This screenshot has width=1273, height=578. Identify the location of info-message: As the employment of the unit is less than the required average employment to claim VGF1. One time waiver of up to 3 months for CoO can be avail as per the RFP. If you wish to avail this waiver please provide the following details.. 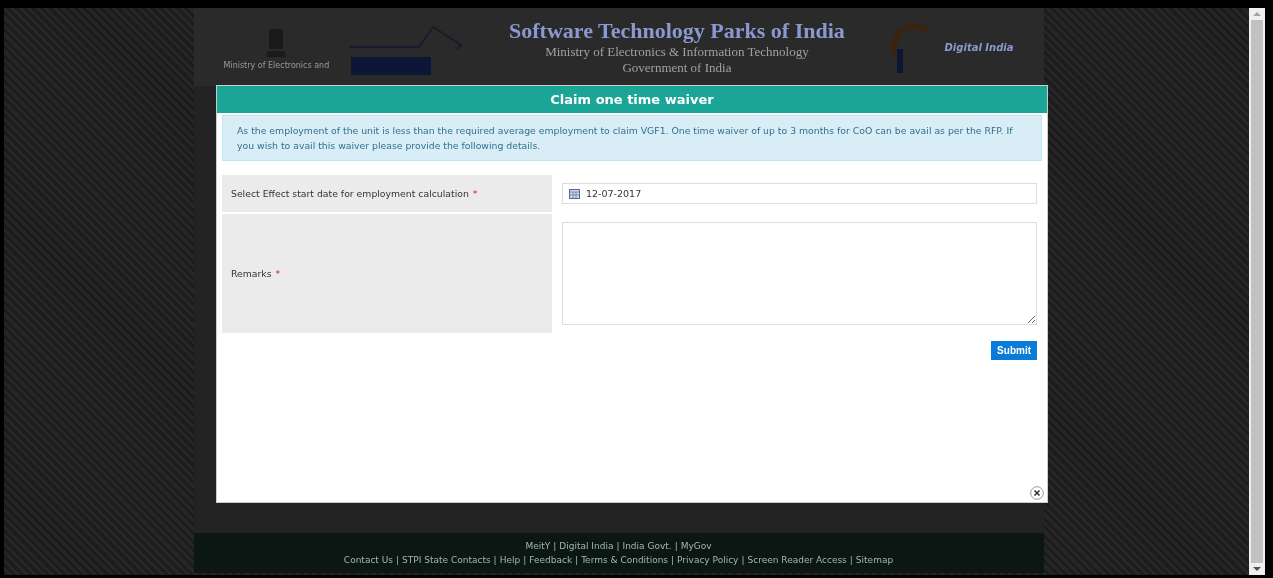
(632, 138).